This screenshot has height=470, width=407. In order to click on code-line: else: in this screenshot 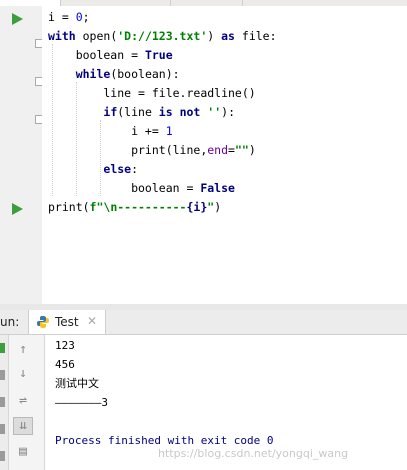, I will do `click(93, 169)`.